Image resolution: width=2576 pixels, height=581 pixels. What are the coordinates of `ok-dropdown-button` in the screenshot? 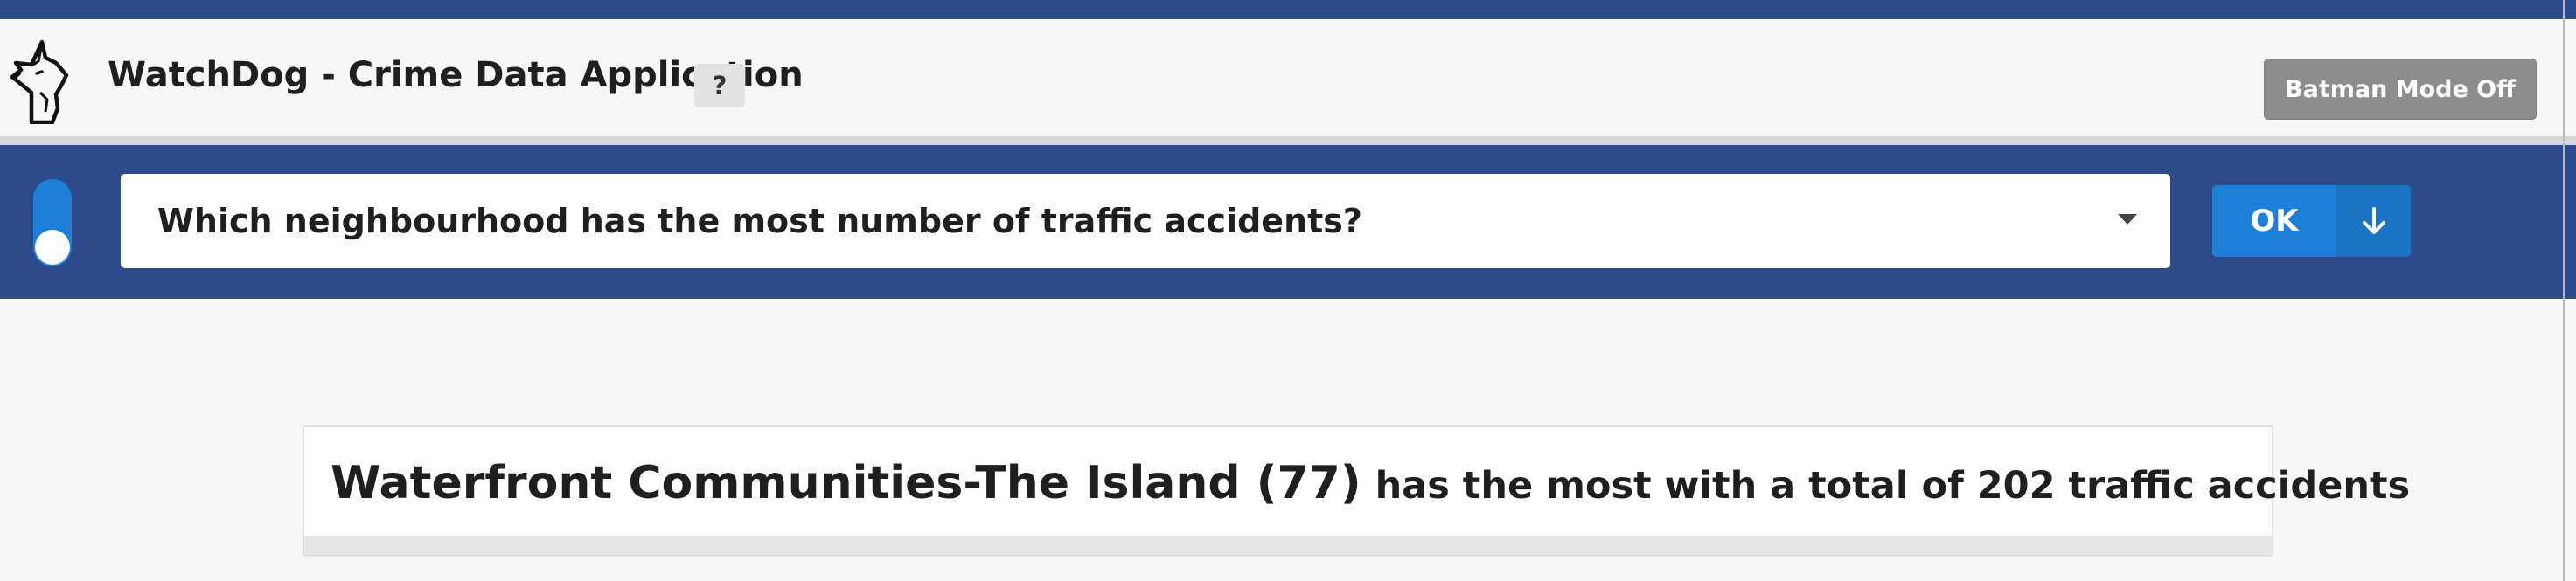 It's located at (2373, 221).